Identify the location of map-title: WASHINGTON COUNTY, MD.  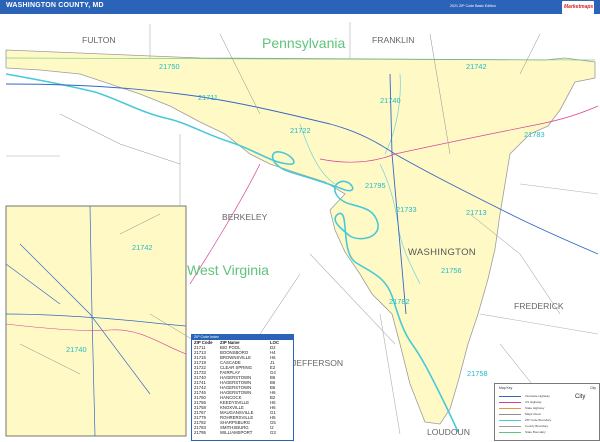
(55, 5).